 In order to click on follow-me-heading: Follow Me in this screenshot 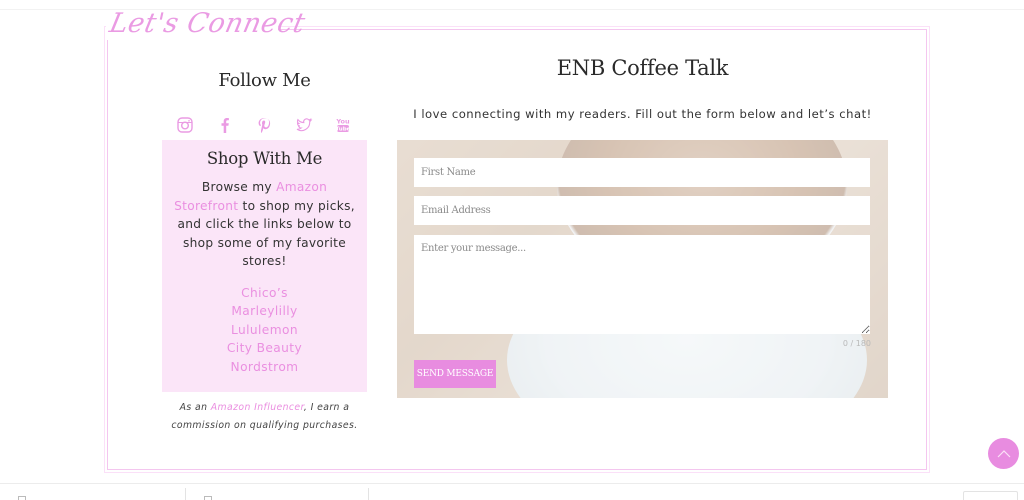, I will do `click(264, 80)`.